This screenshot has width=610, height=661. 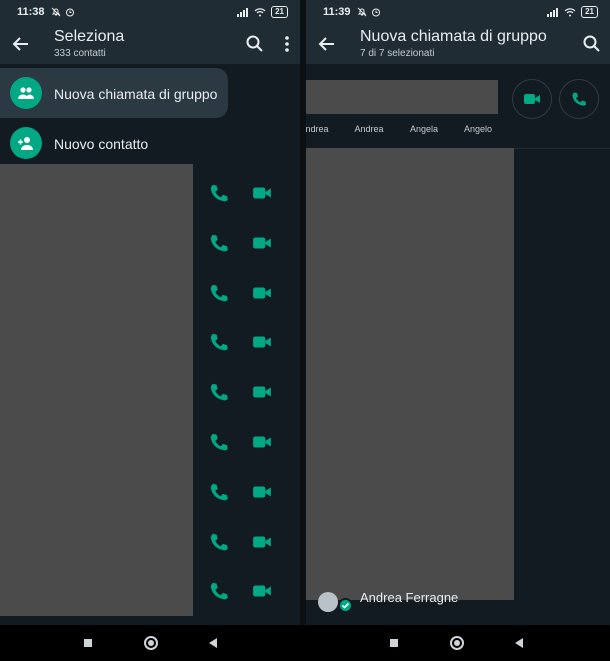 What do you see at coordinates (424, 129) in the screenshot?
I see `selected-contact-name: Angela` at bounding box center [424, 129].